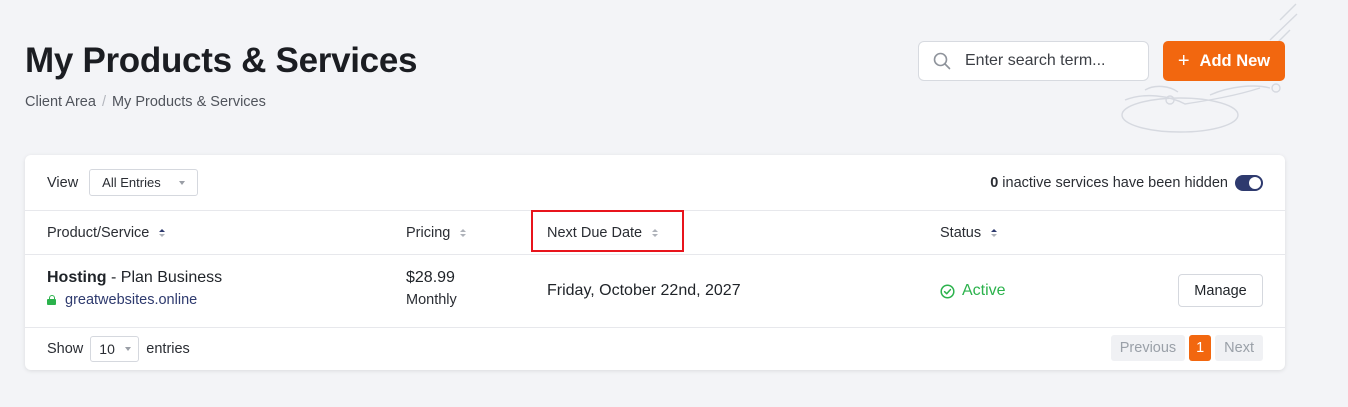 The height and width of the screenshot is (407, 1348). I want to click on due-date-cell: Friday, October 22nd, 2027, so click(644, 290).